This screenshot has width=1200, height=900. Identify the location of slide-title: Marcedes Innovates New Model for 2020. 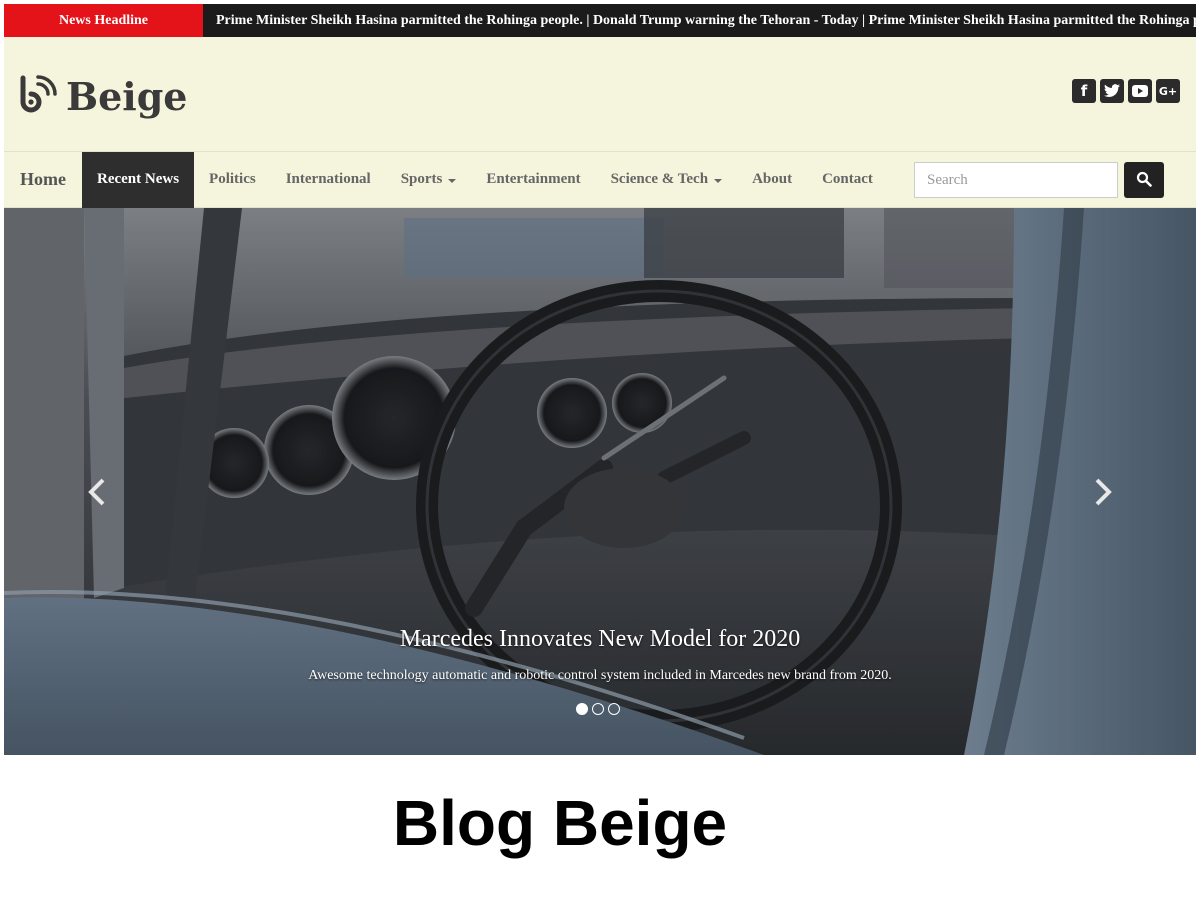
(600, 639).